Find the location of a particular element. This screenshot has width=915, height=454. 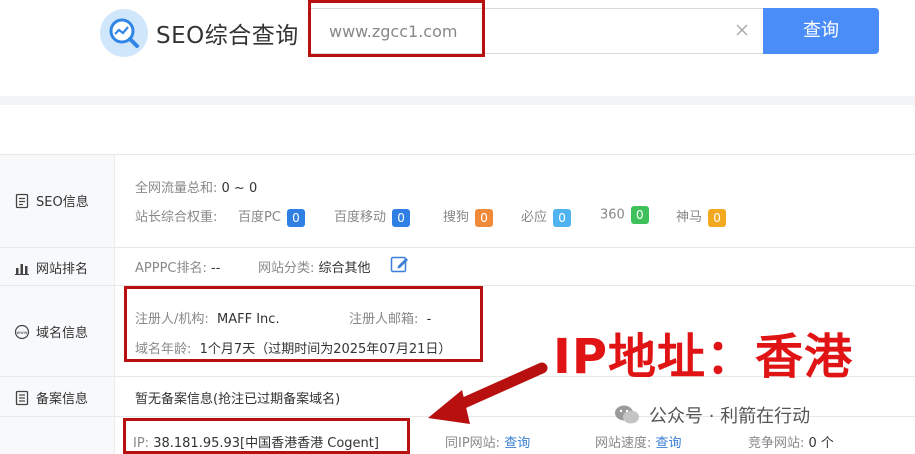

speed-query-link: 查询 is located at coordinates (669, 443).